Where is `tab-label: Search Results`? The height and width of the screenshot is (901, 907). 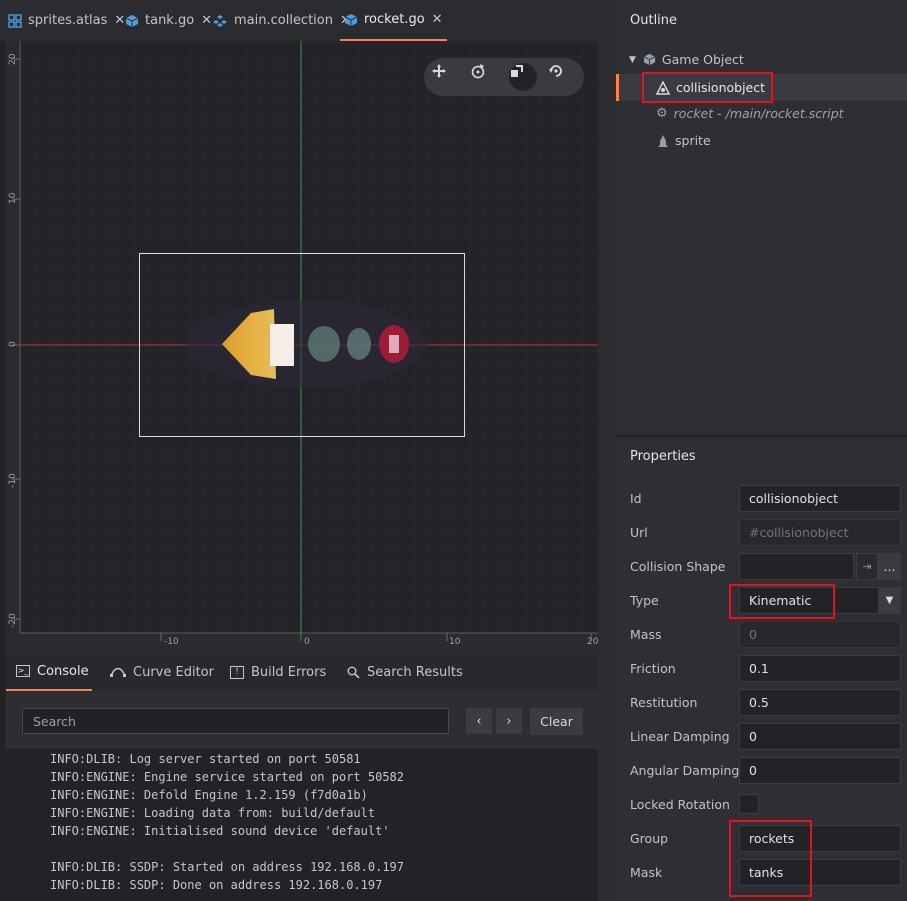 tab-label: Search Results is located at coordinates (415, 672).